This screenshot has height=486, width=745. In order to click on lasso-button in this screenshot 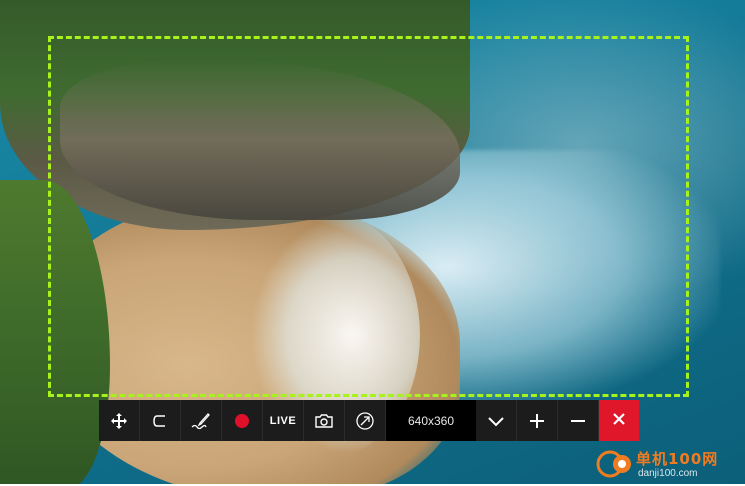, I will do `click(160, 420)`.